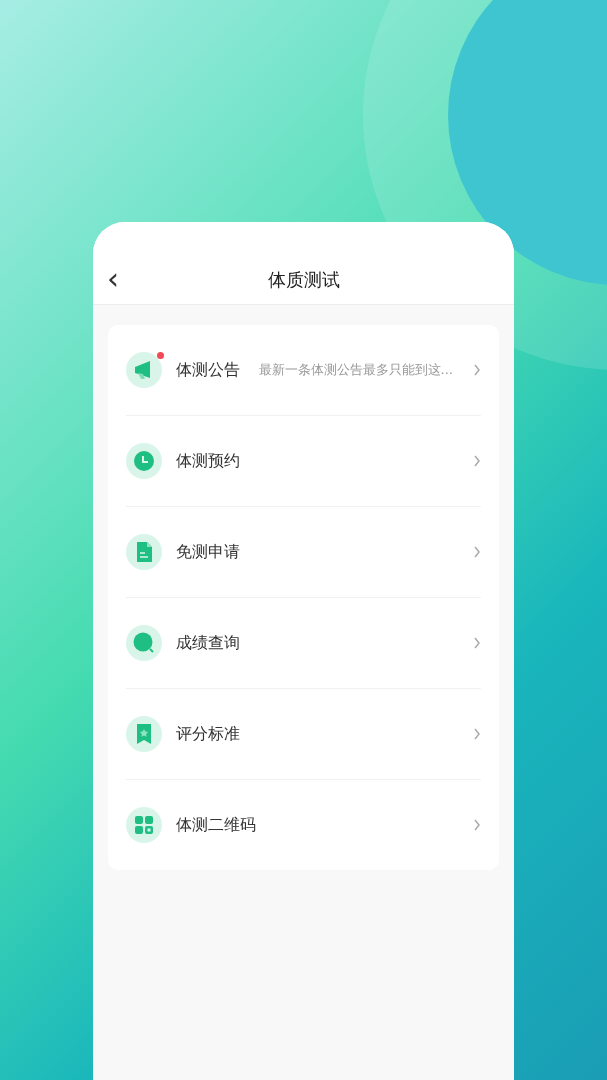 The width and height of the screenshot is (607, 1080). Describe the element at coordinates (208, 370) in the screenshot. I see `menu-label: 体测公告` at that location.